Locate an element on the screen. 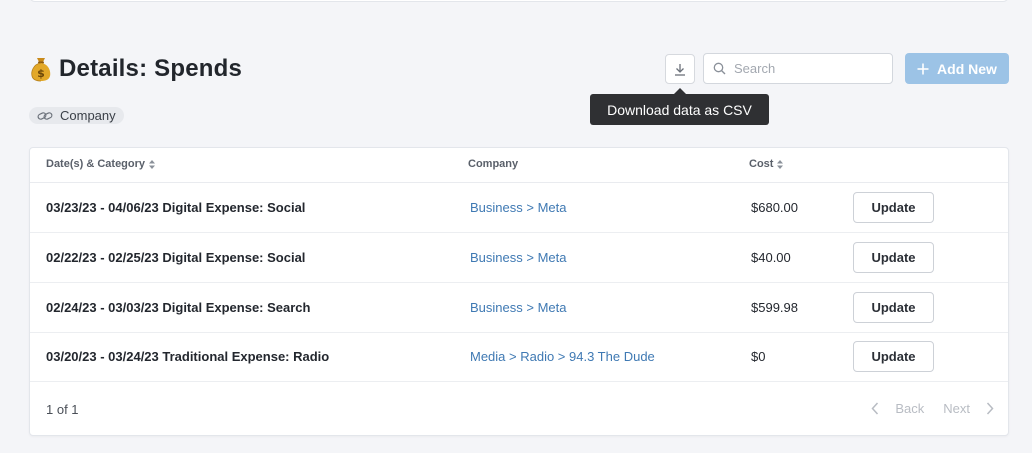 This screenshot has width=1032, height=453. column-label: Company is located at coordinates (493, 164).